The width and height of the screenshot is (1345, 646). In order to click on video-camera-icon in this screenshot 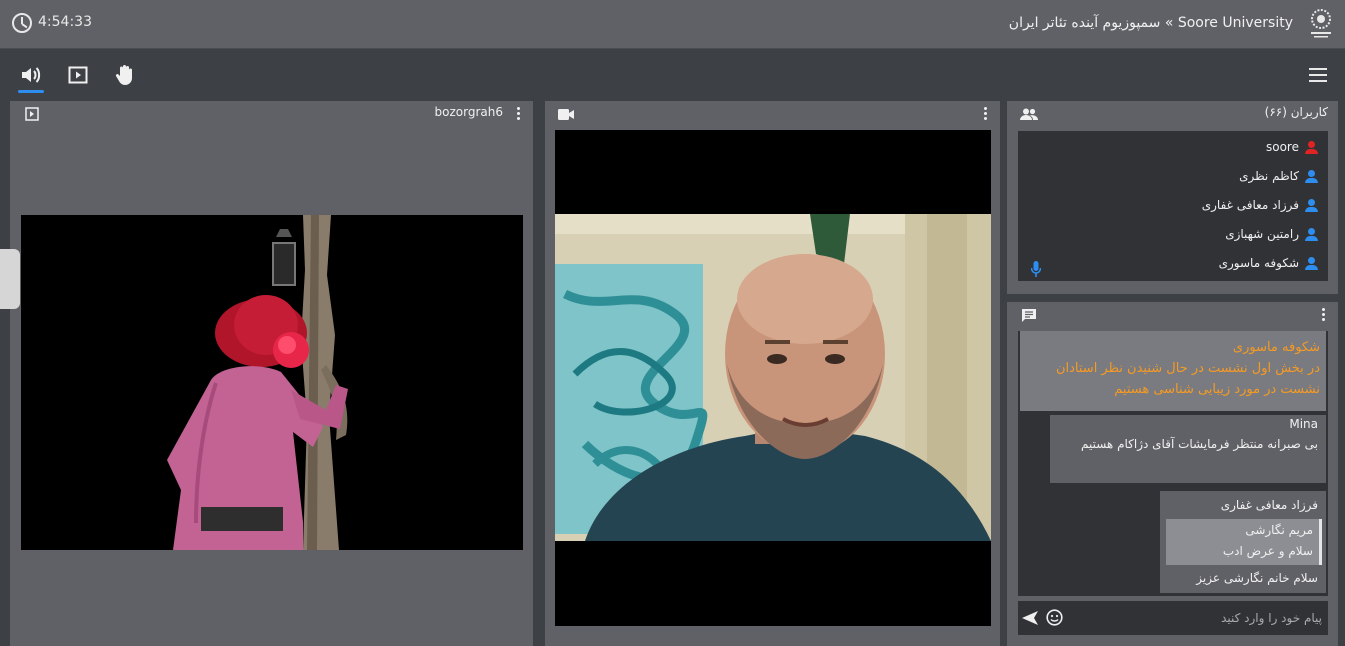, I will do `click(566, 114)`.